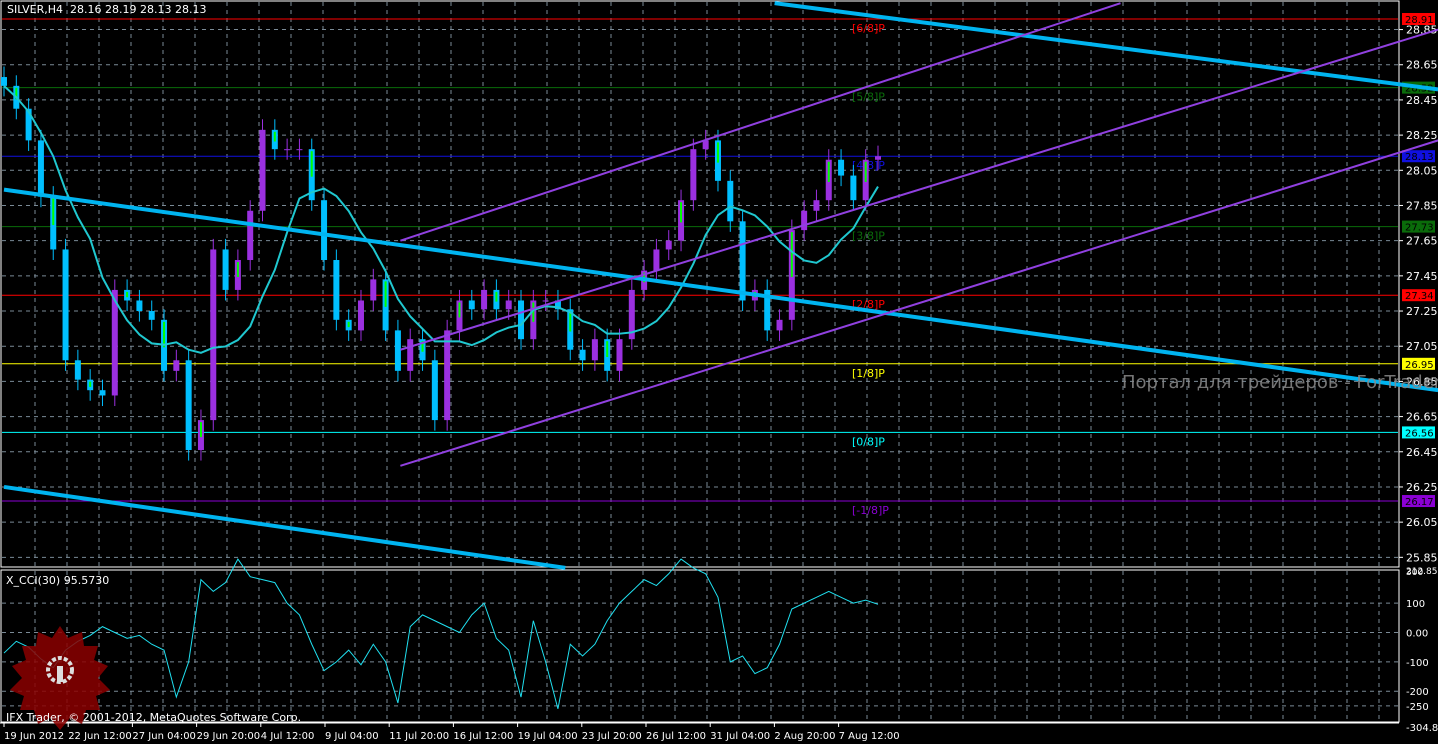 This screenshot has width=1438, height=744. I want to click on y-tick-label: 25.85, so click(1422, 557).